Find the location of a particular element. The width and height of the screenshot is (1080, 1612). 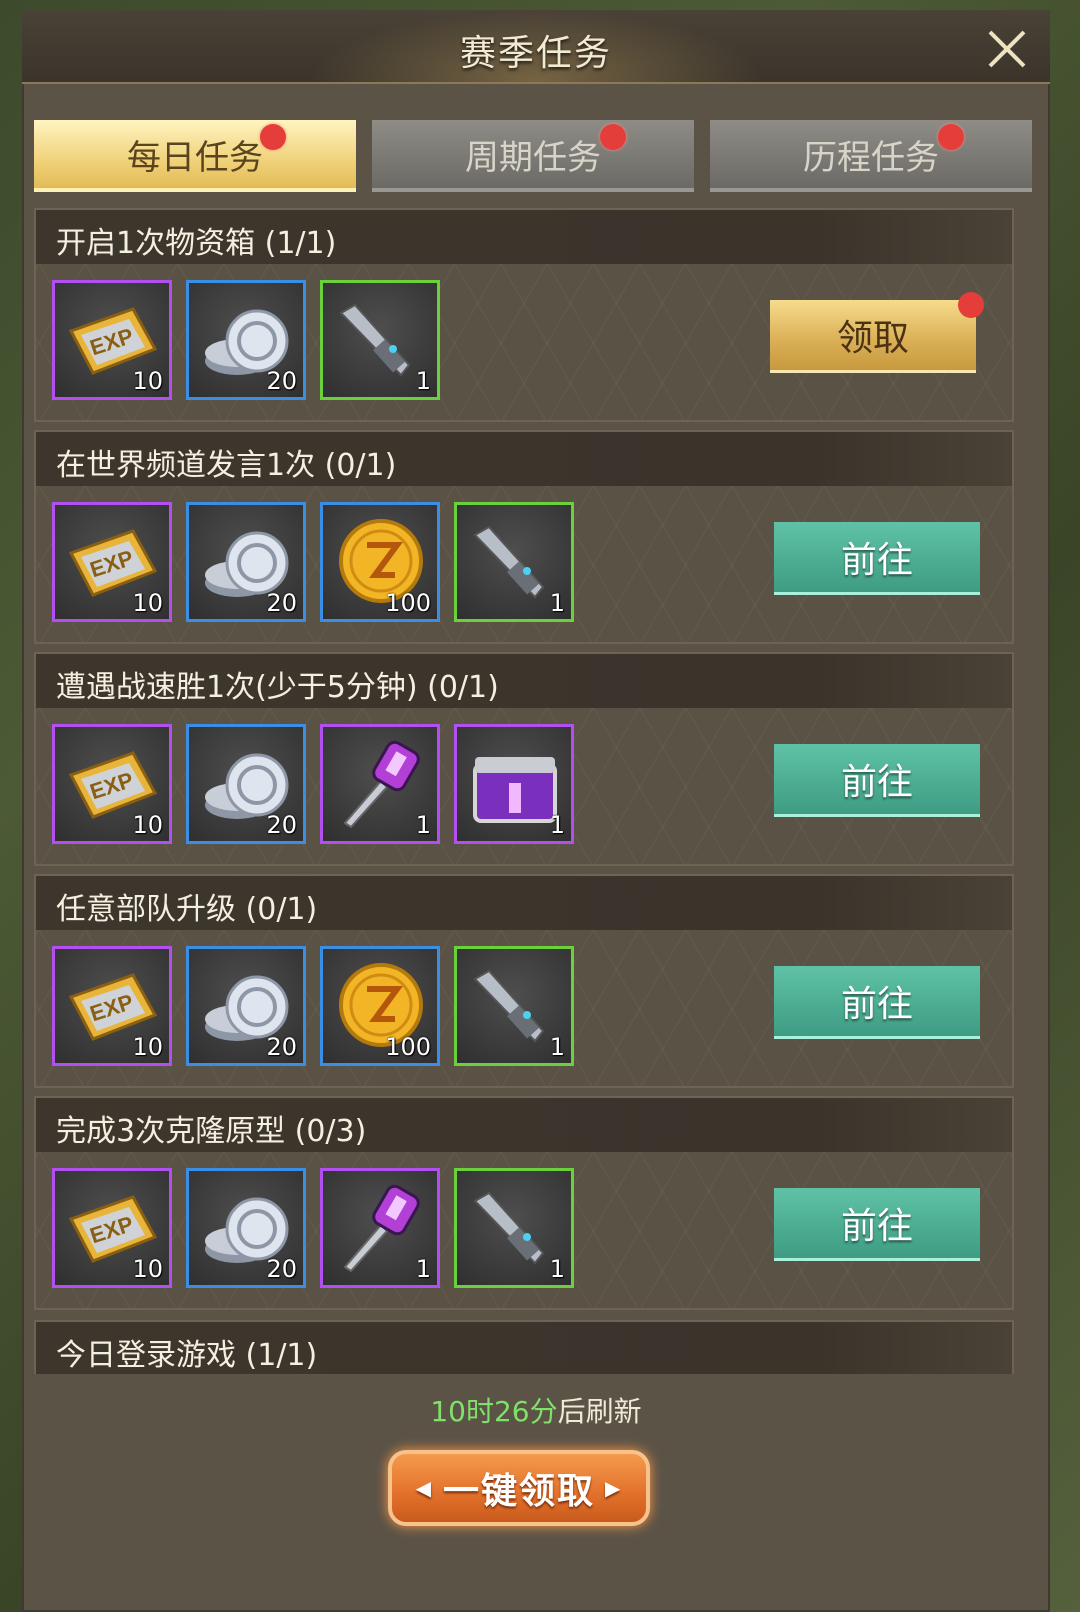

tab-journey: 历程任务 is located at coordinates (871, 156).